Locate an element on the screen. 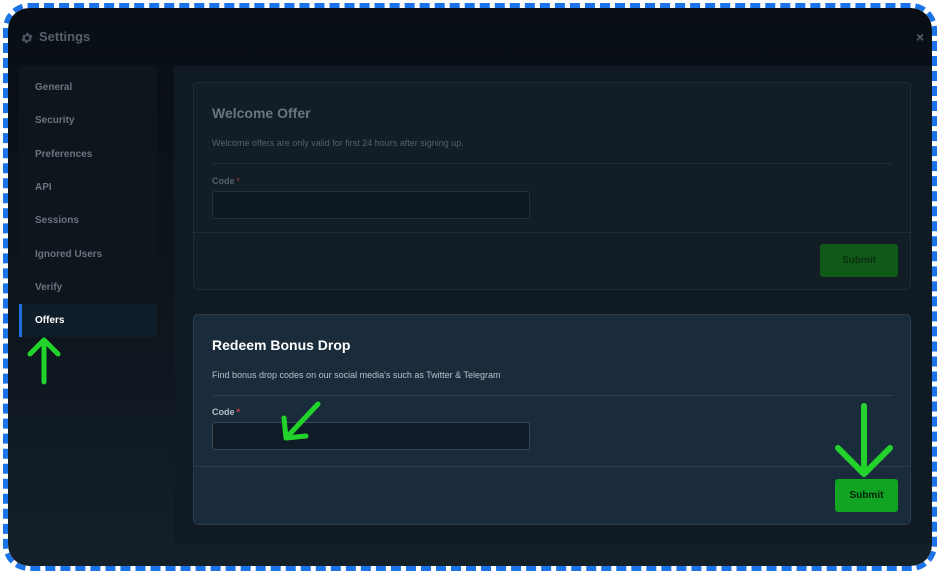 The width and height of the screenshot is (940, 574). bonus-code-label: Code * is located at coordinates (226, 412).